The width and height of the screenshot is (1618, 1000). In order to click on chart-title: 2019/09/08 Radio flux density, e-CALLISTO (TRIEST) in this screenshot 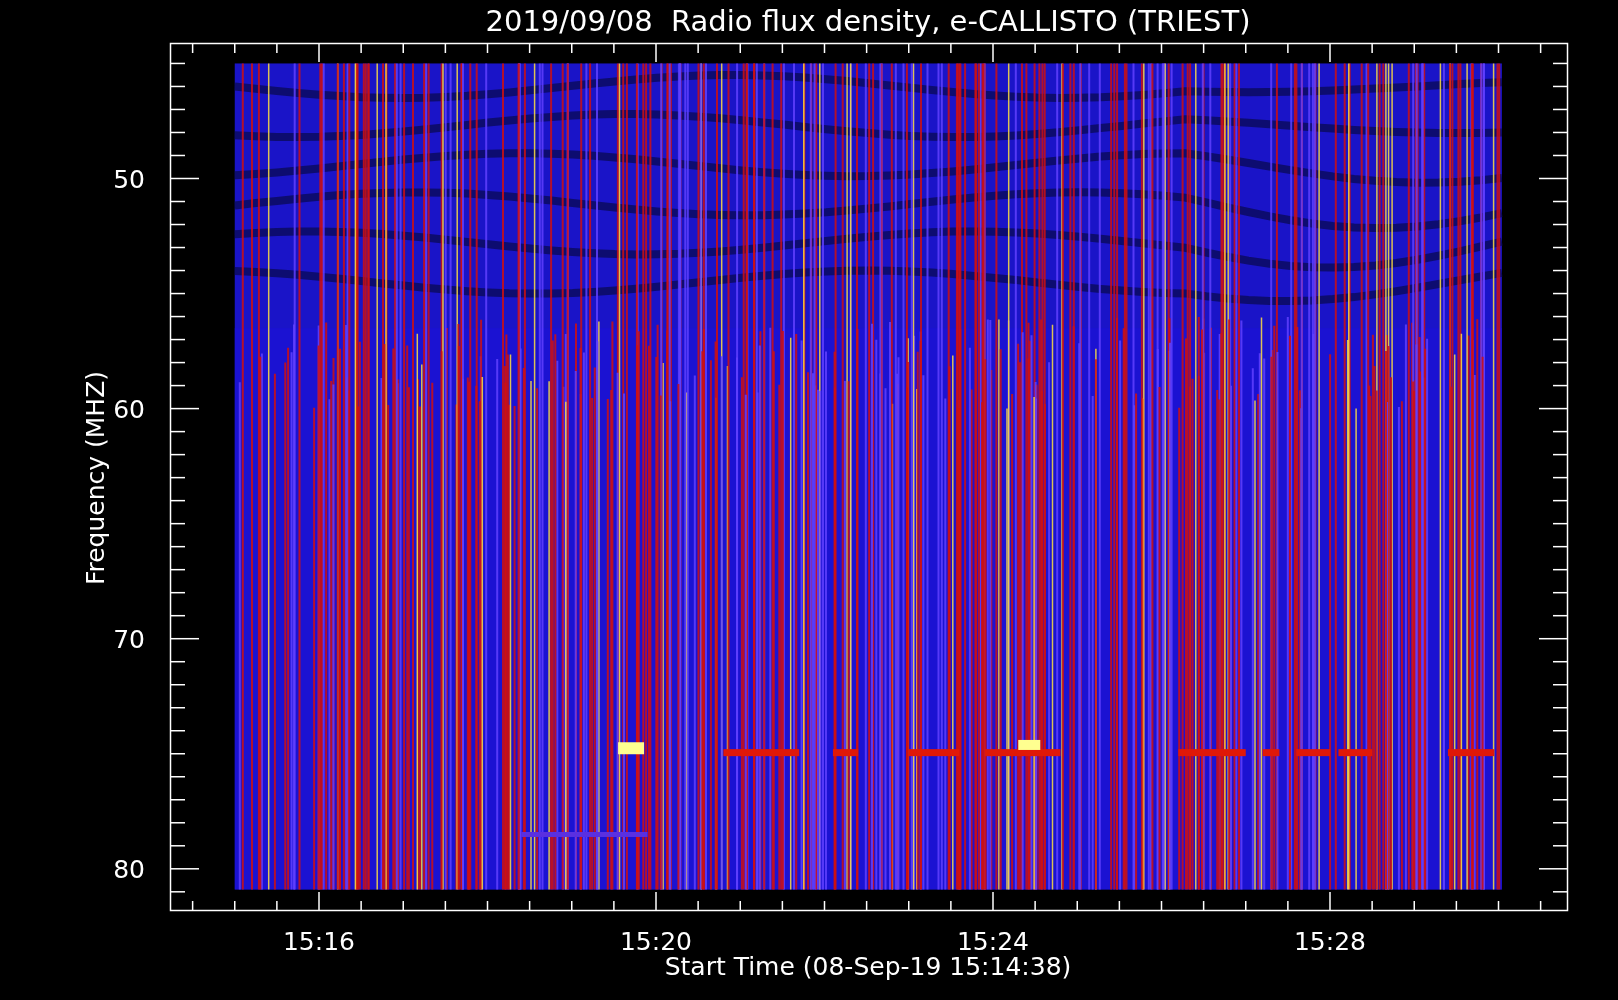, I will do `click(868, 21)`.